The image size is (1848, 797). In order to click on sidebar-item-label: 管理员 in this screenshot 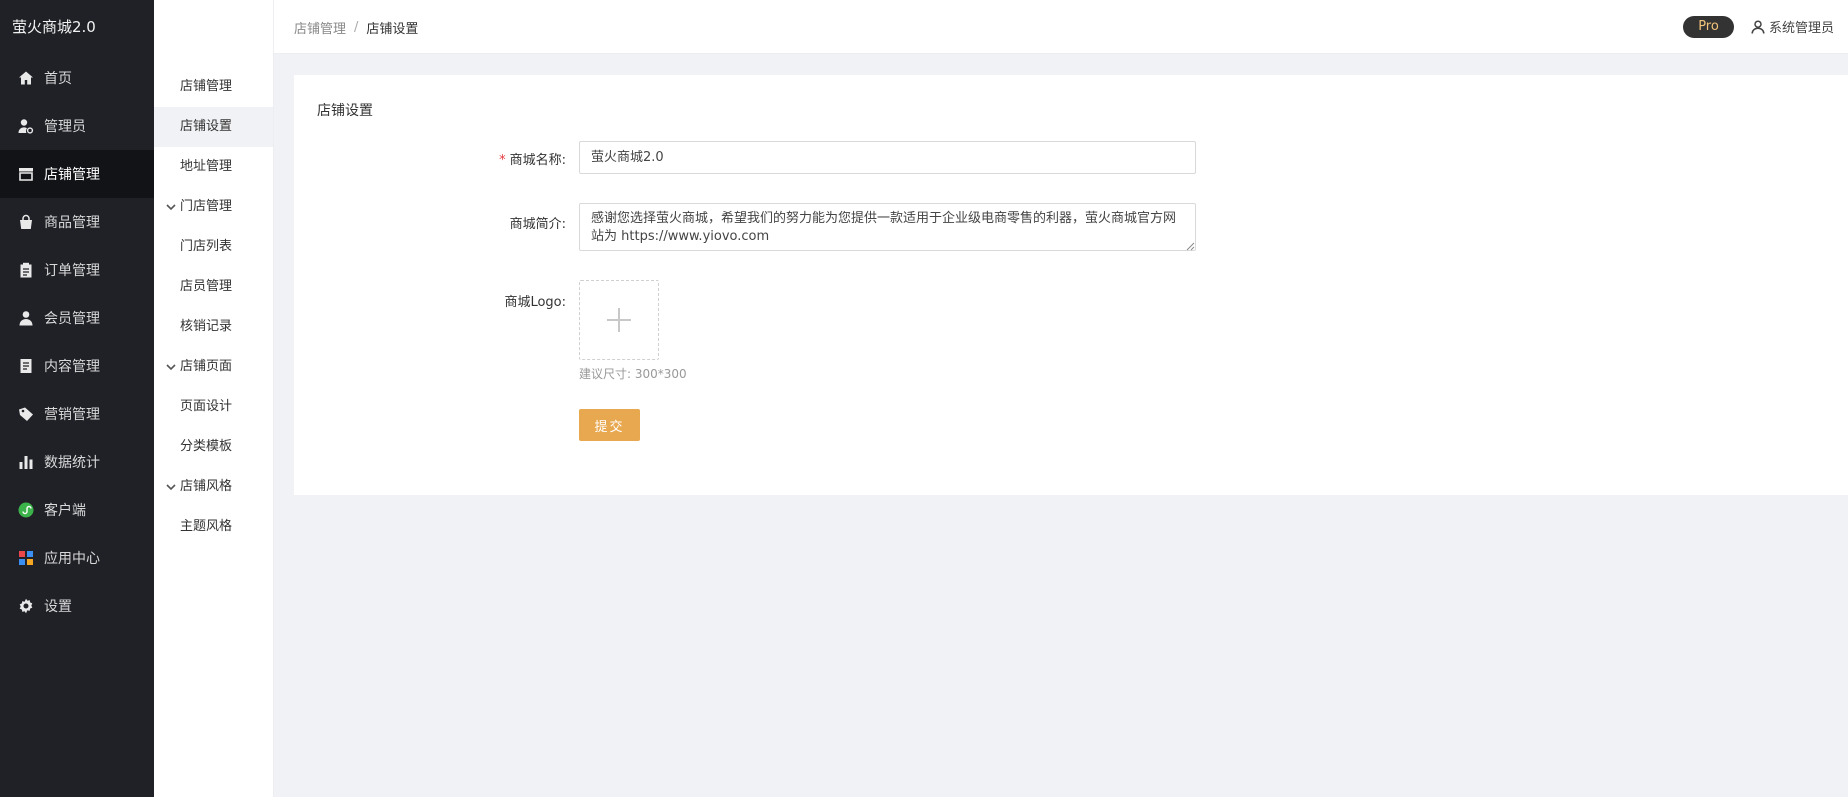, I will do `click(65, 127)`.